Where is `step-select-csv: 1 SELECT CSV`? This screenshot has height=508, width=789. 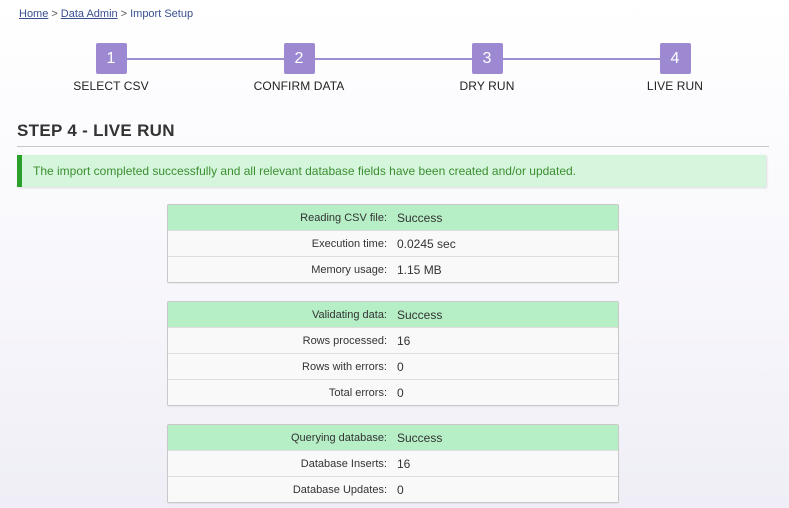
step-select-csv: 1 SELECT CSV is located at coordinates (111, 68).